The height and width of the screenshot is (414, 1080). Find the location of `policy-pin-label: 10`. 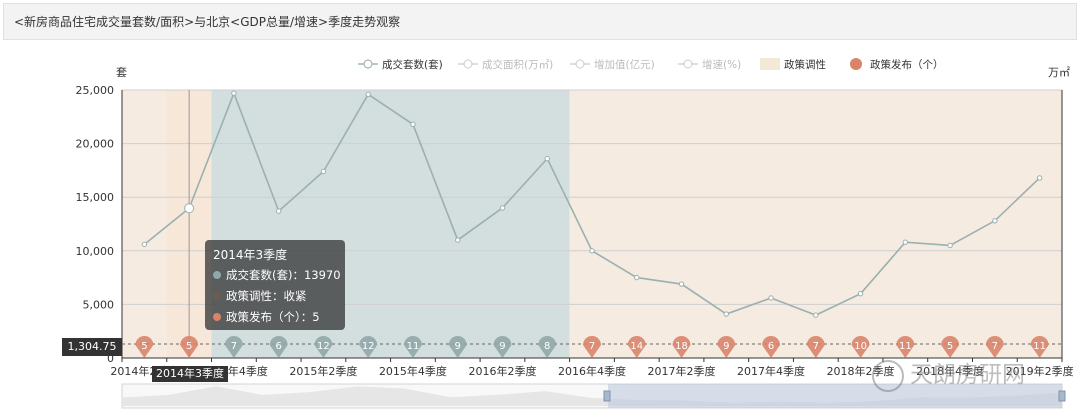

policy-pin-label: 10 is located at coordinates (860, 346).